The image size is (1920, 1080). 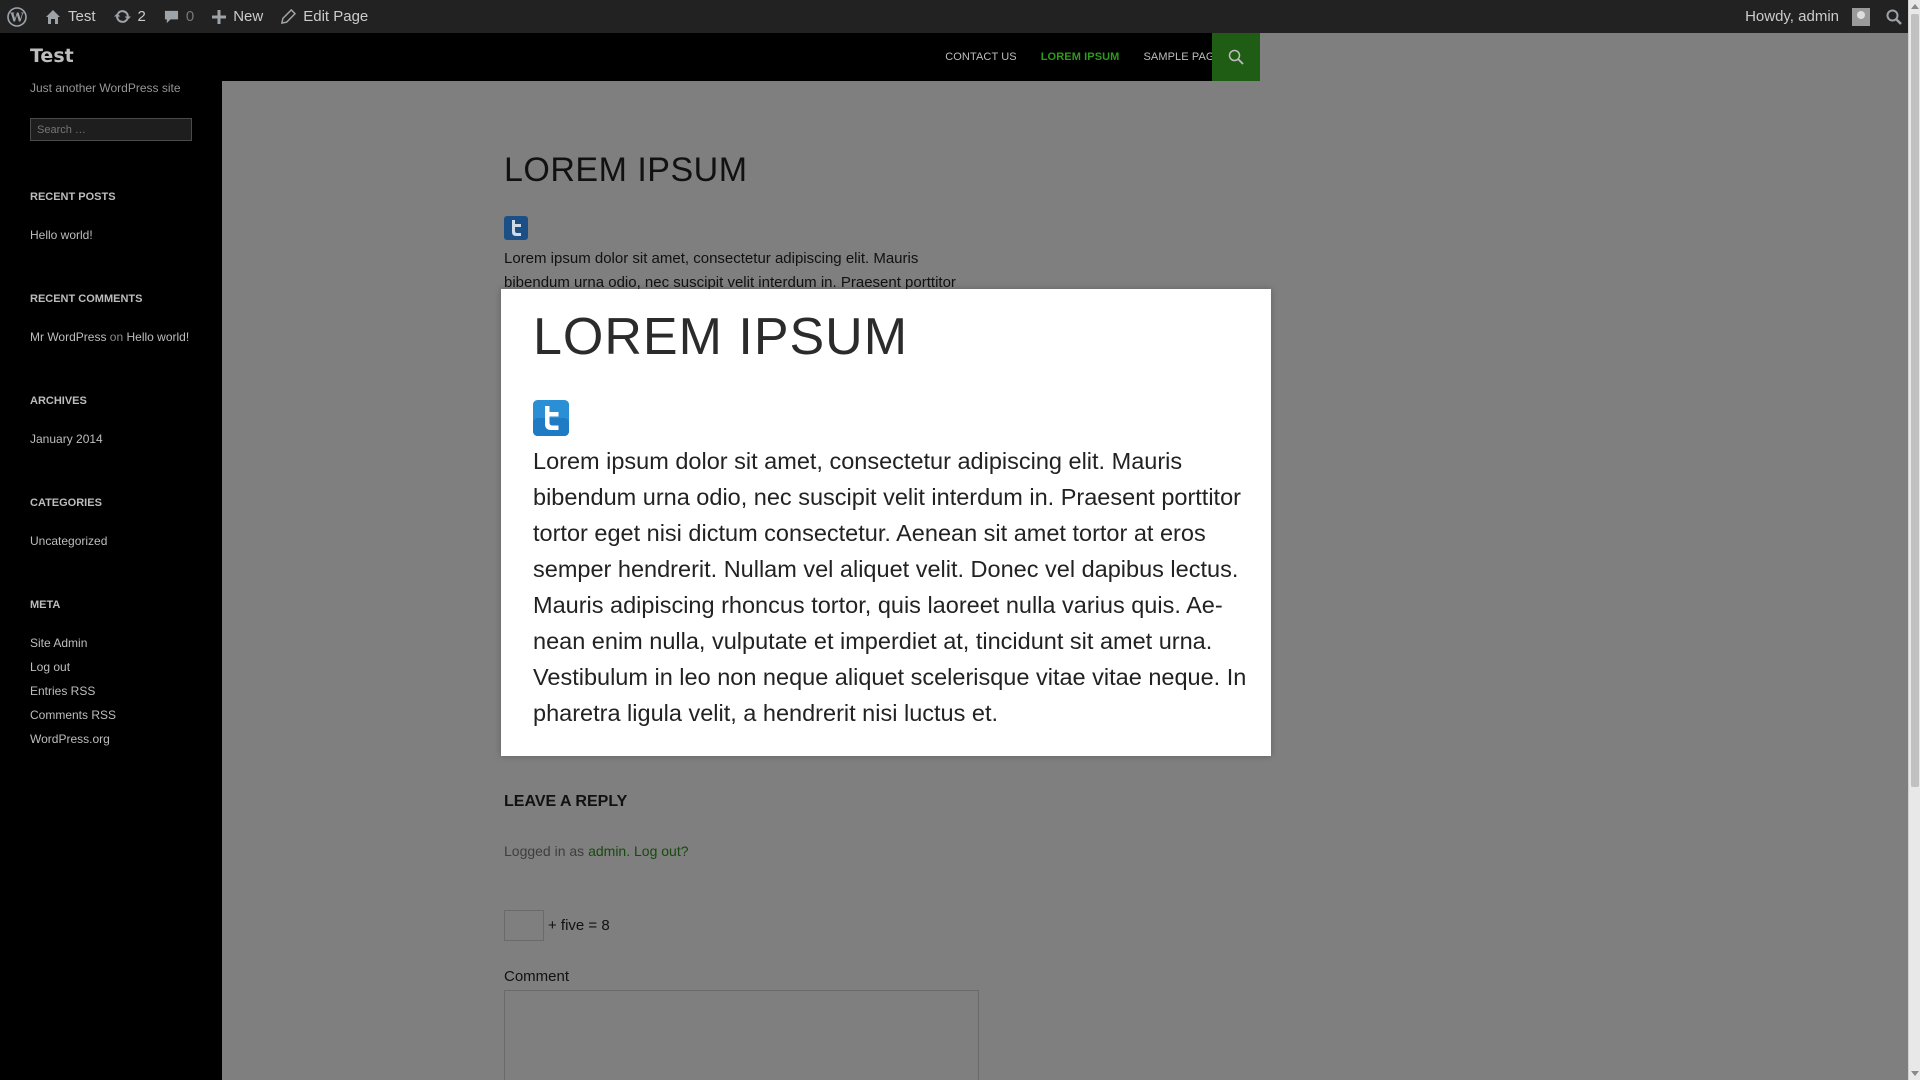 I want to click on comment-textarea, so click(x=741, y=1035).